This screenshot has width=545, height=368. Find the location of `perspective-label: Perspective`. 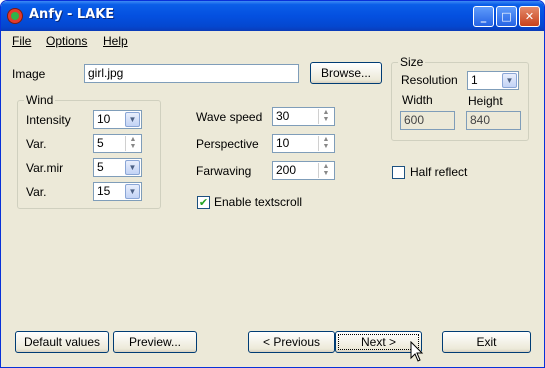

perspective-label: Perspective is located at coordinates (227, 144).